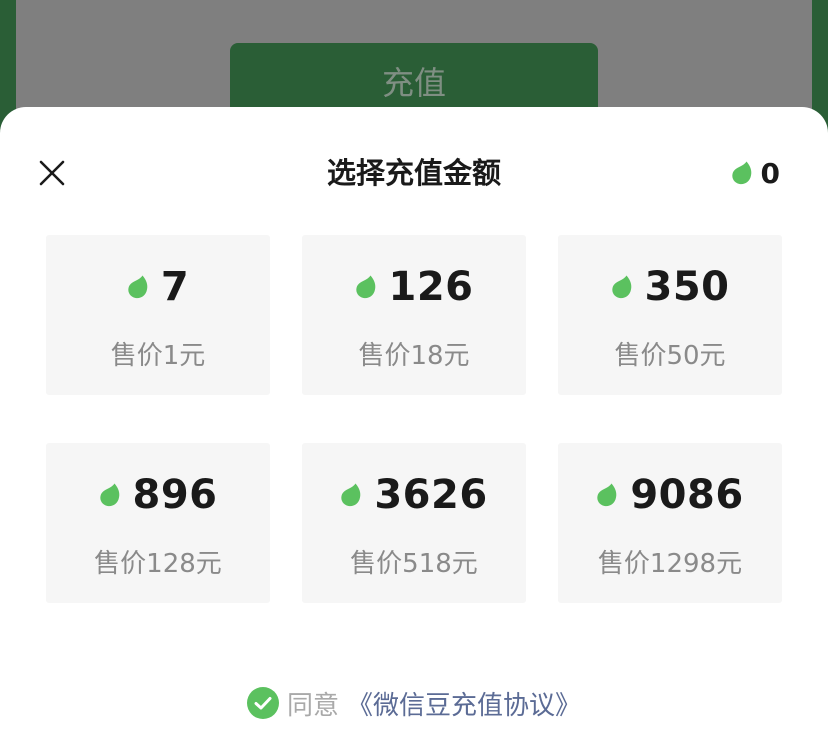  I want to click on check-circle-icon, so click(262, 703).